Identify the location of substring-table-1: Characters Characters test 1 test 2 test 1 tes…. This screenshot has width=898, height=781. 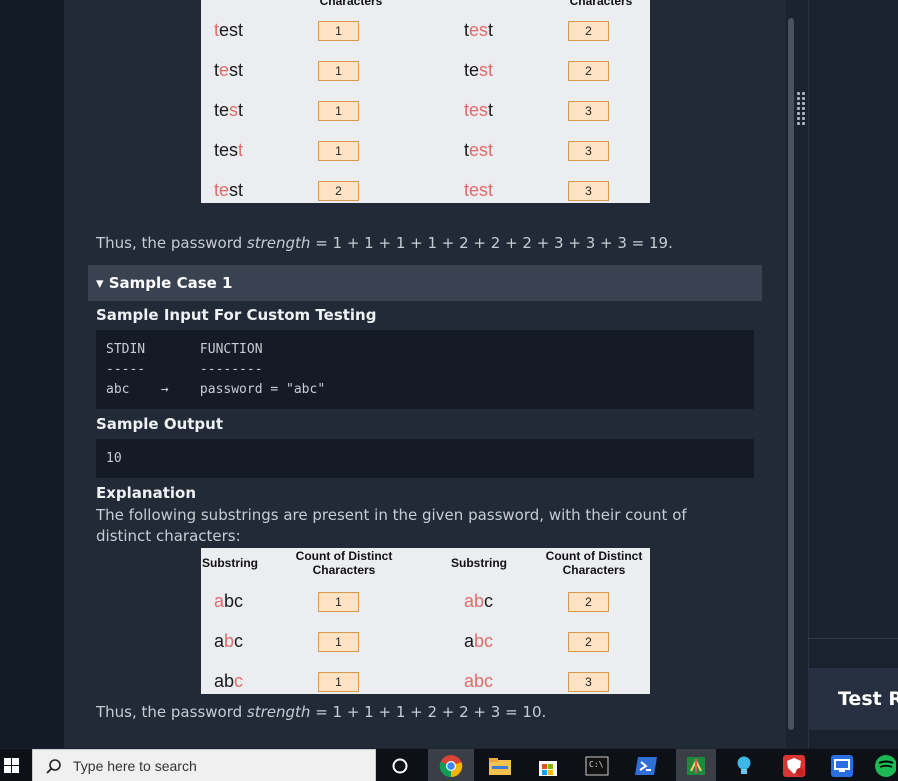
(425, 101).